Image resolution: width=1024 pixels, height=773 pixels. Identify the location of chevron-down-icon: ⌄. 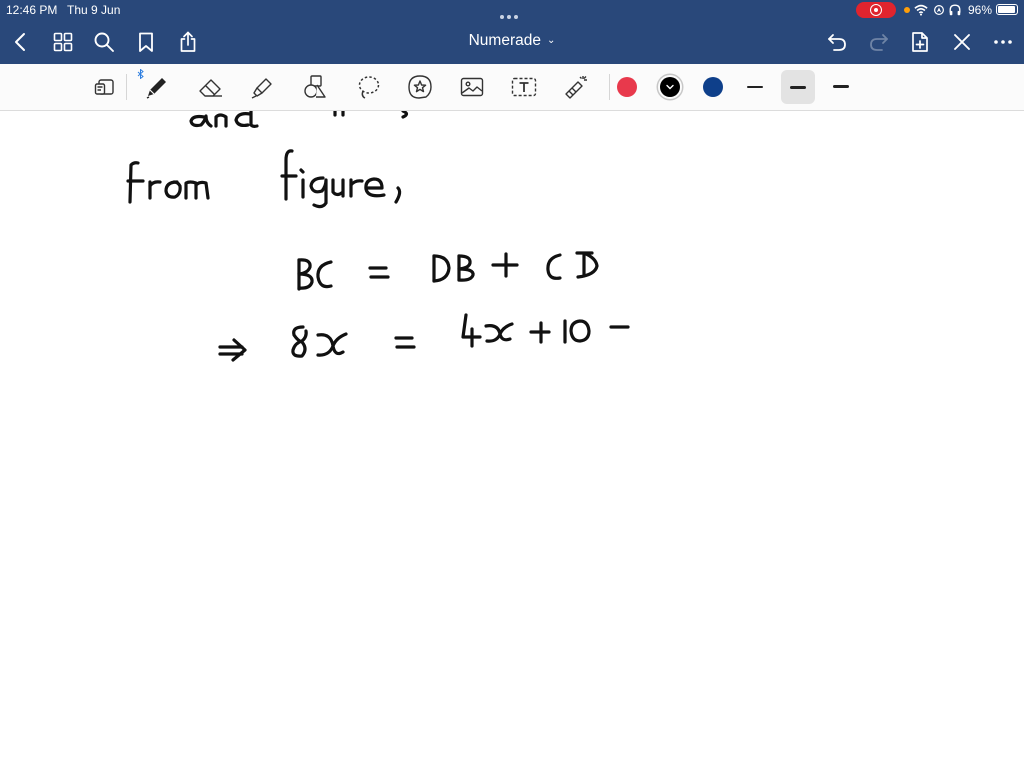
(551, 40).